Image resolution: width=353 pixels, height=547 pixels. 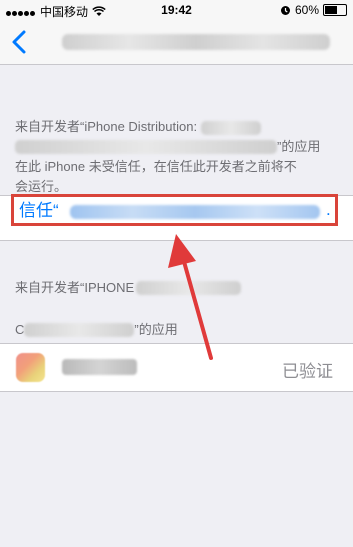 What do you see at coordinates (30, 367) in the screenshot?
I see `app-icon` at bounding box center [30, 367].